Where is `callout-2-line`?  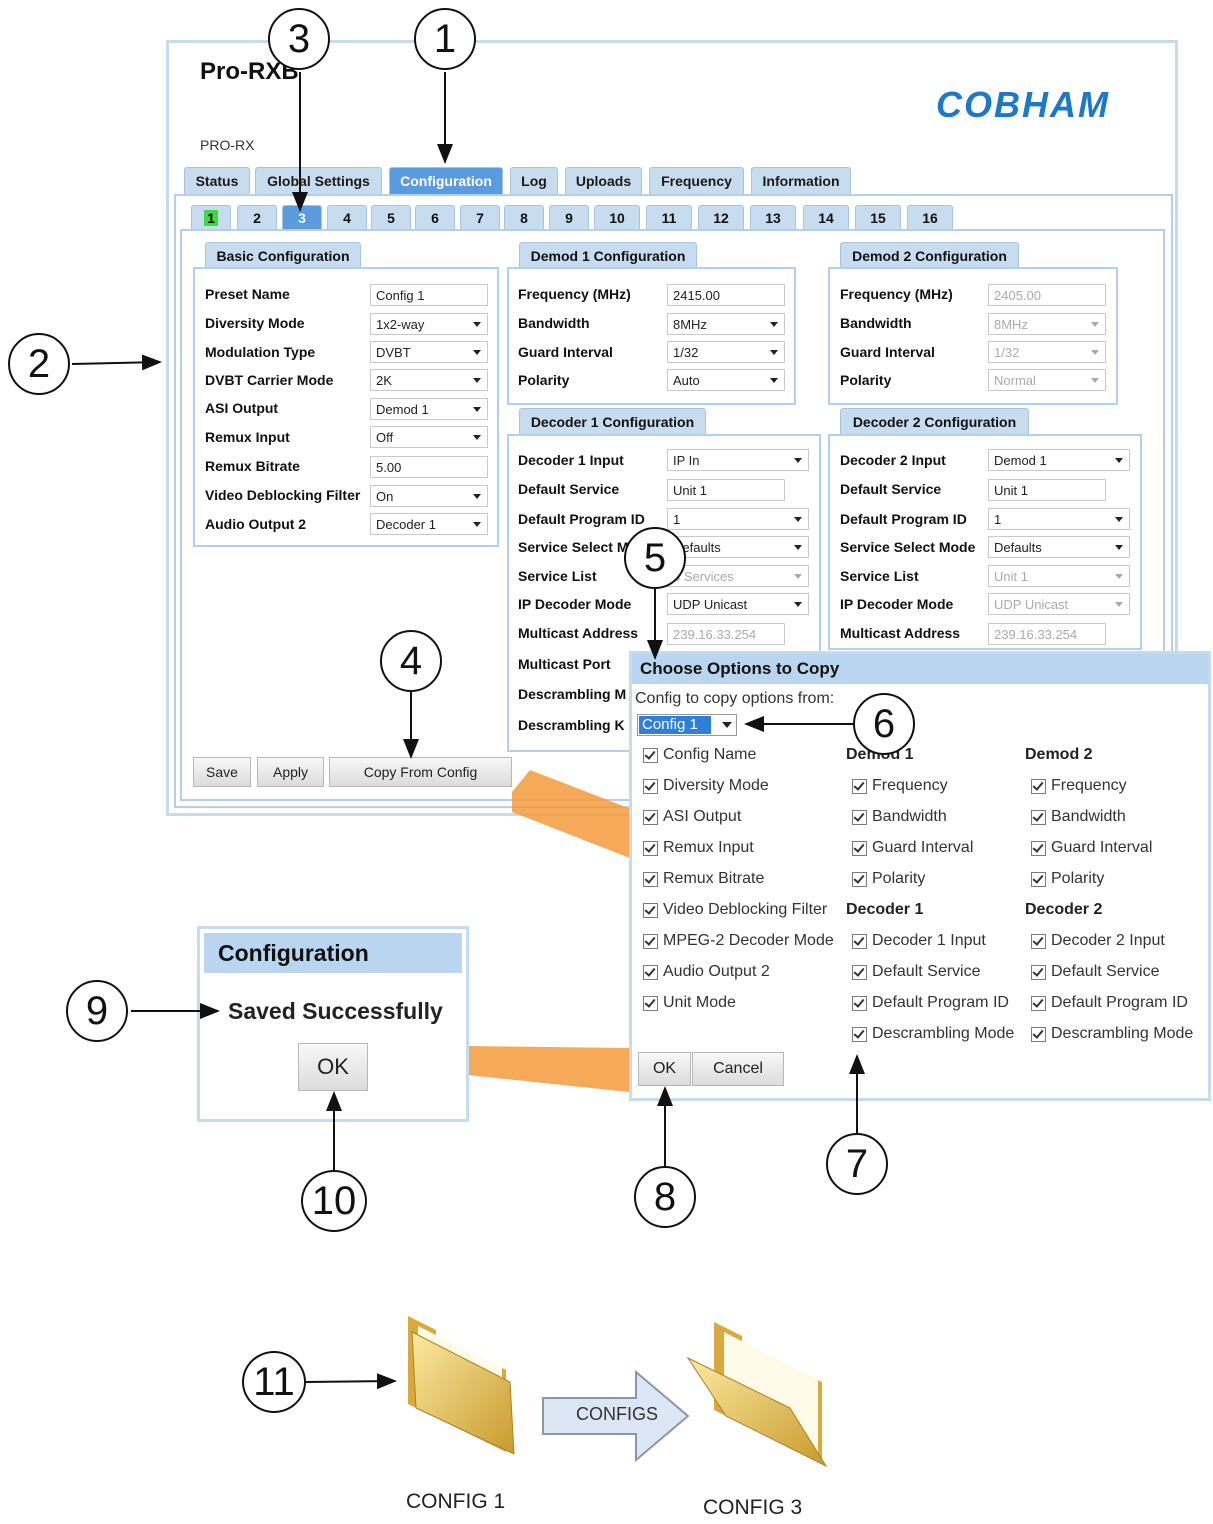 callout-2-line is located at coordinates (116, 362).